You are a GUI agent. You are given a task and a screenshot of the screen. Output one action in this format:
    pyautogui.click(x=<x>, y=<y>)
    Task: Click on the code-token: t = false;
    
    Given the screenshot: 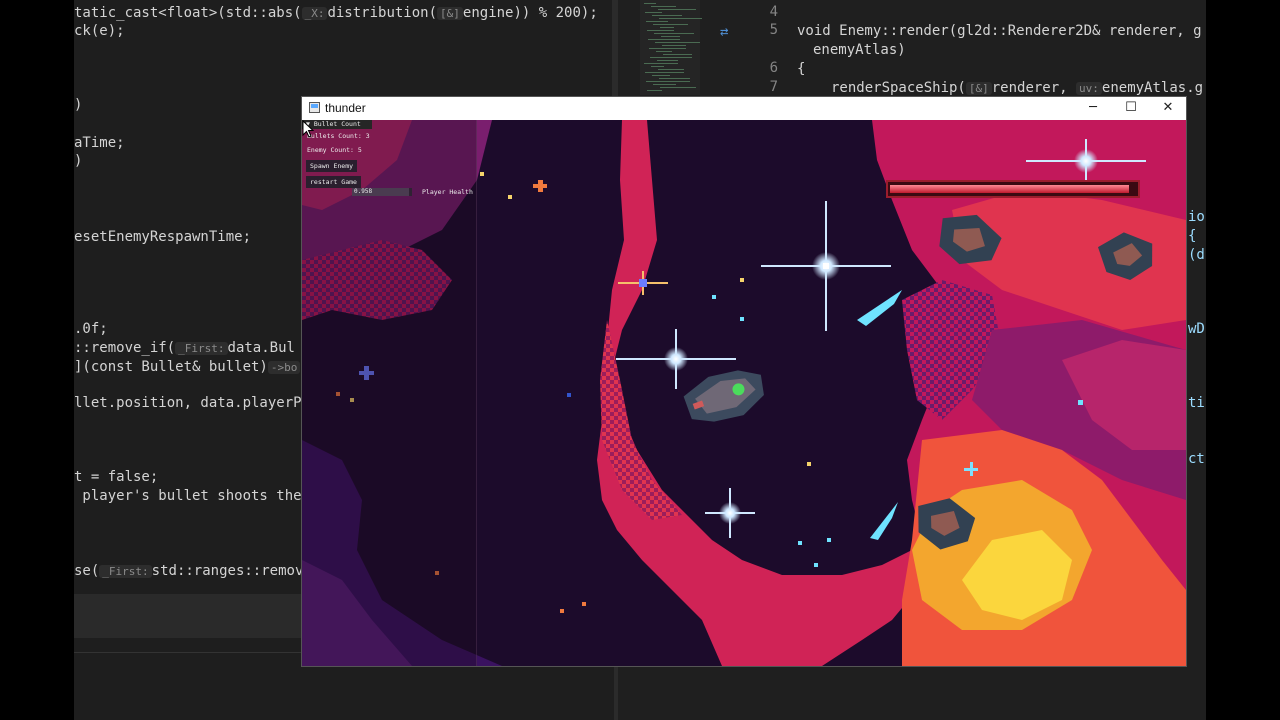 What is the action you would take?
    pyautogui.click(x=116, y=477)
    